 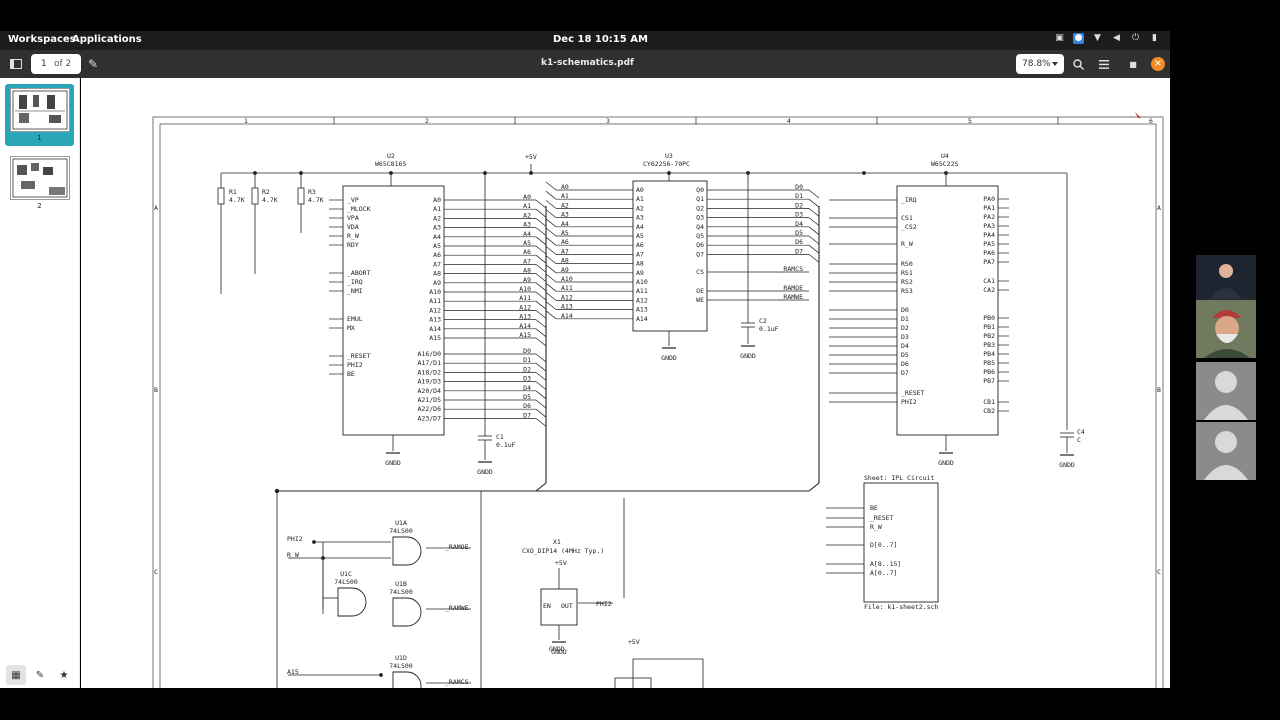 I want to click on r1-ref: R1, so click(x=233, y=192).